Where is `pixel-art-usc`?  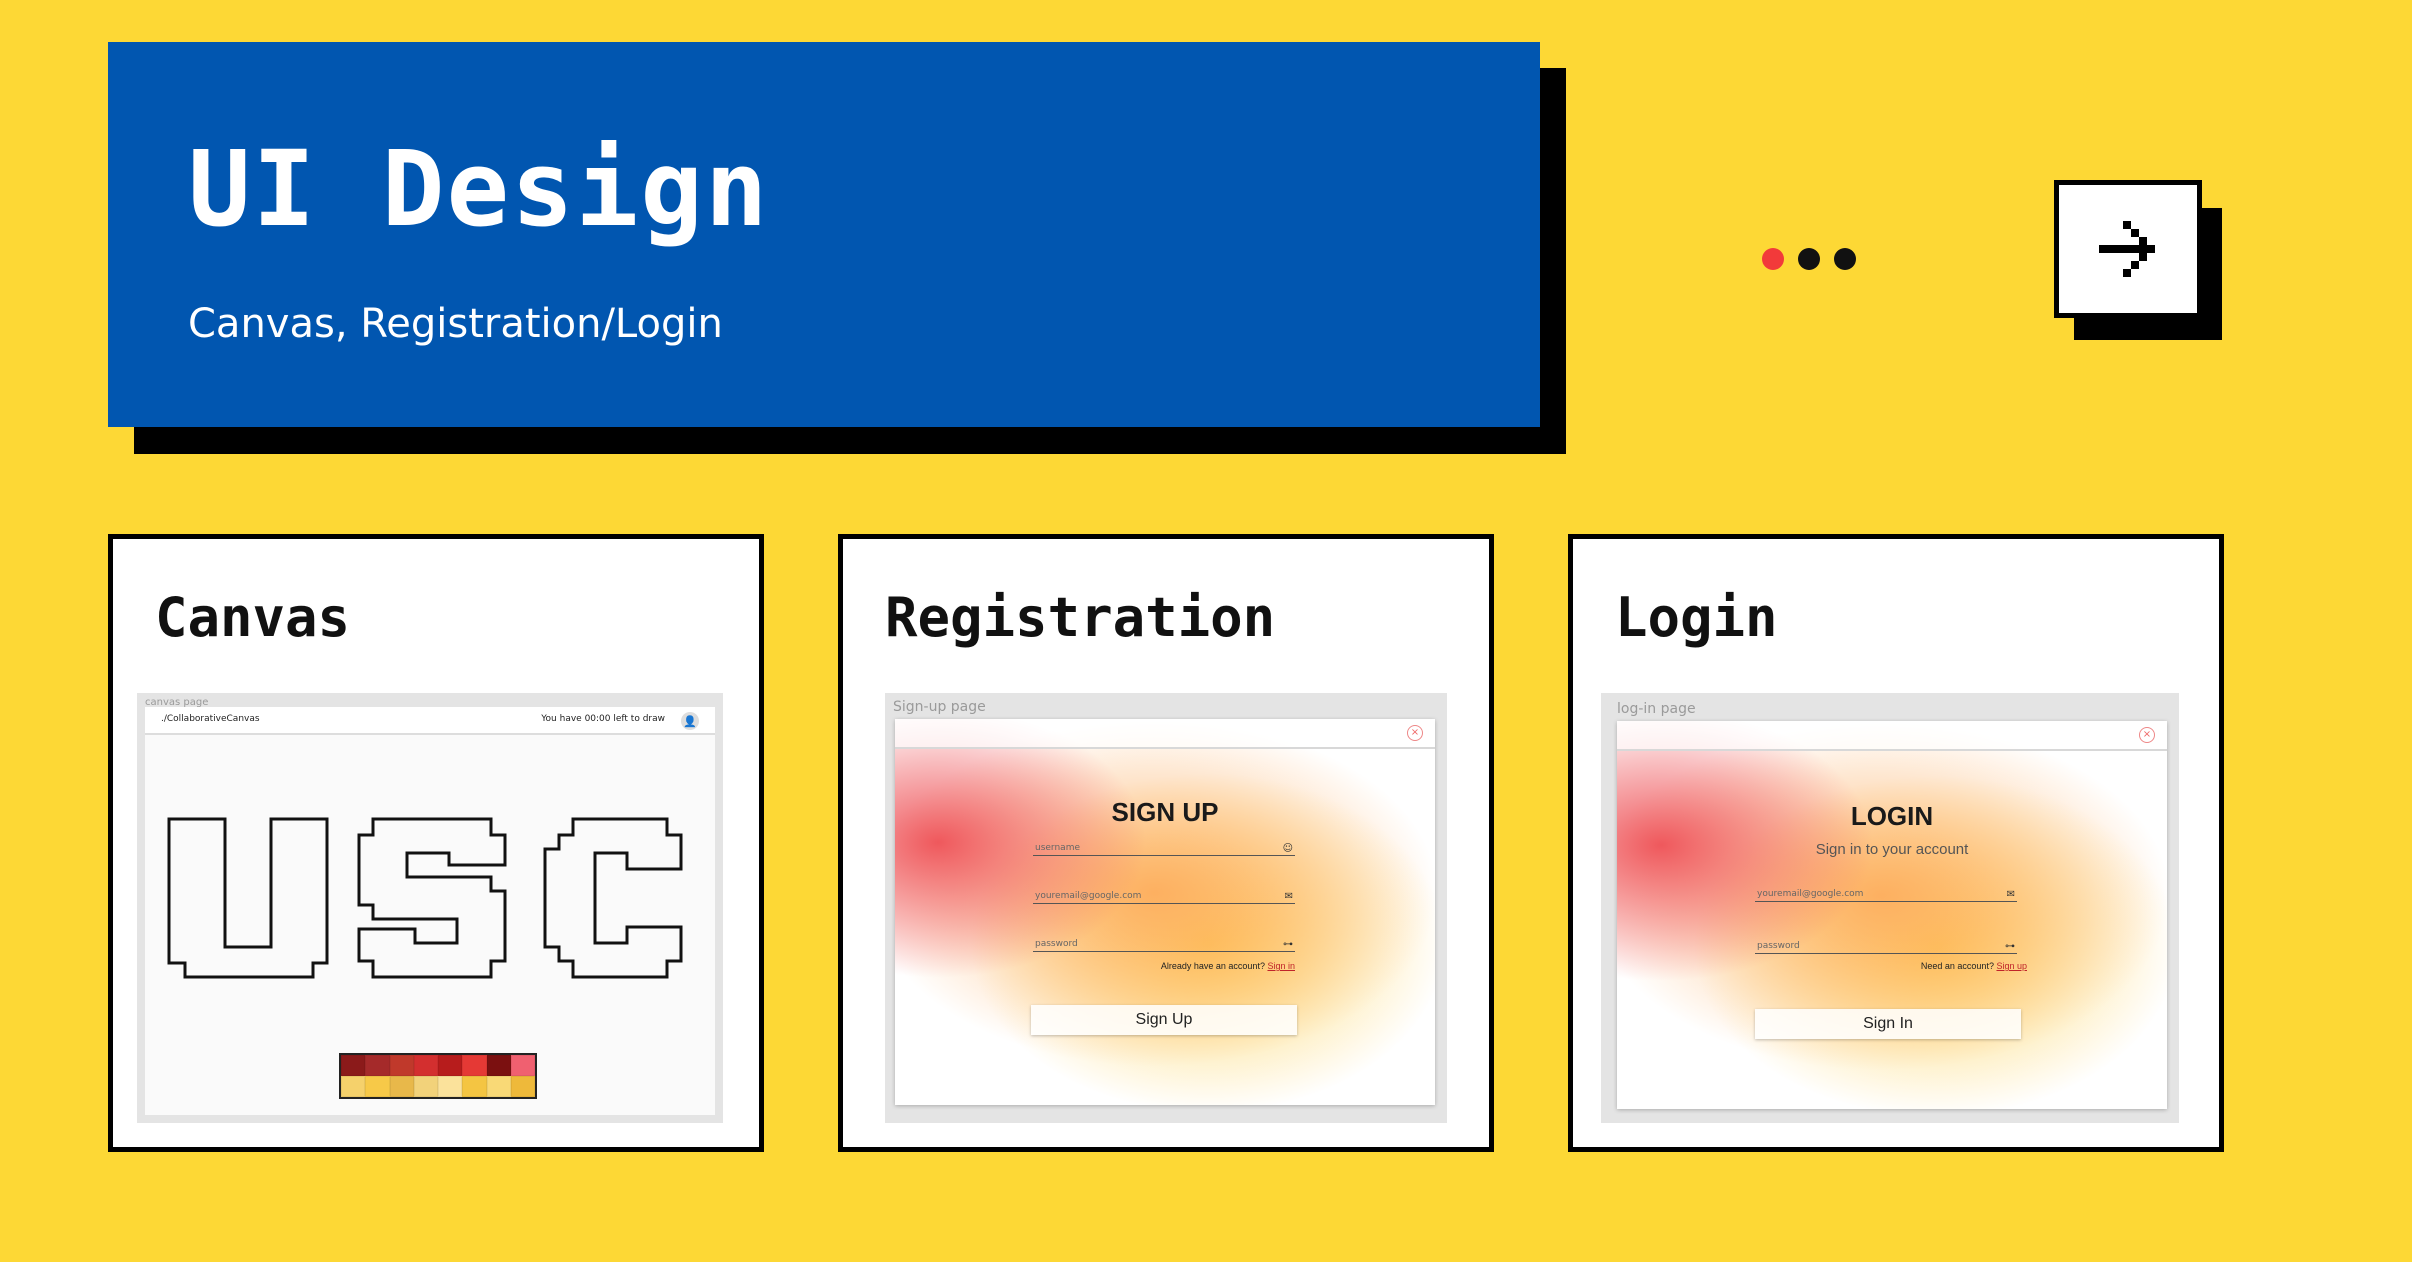 pixel-art-usc is located at coordinates (425, 898).